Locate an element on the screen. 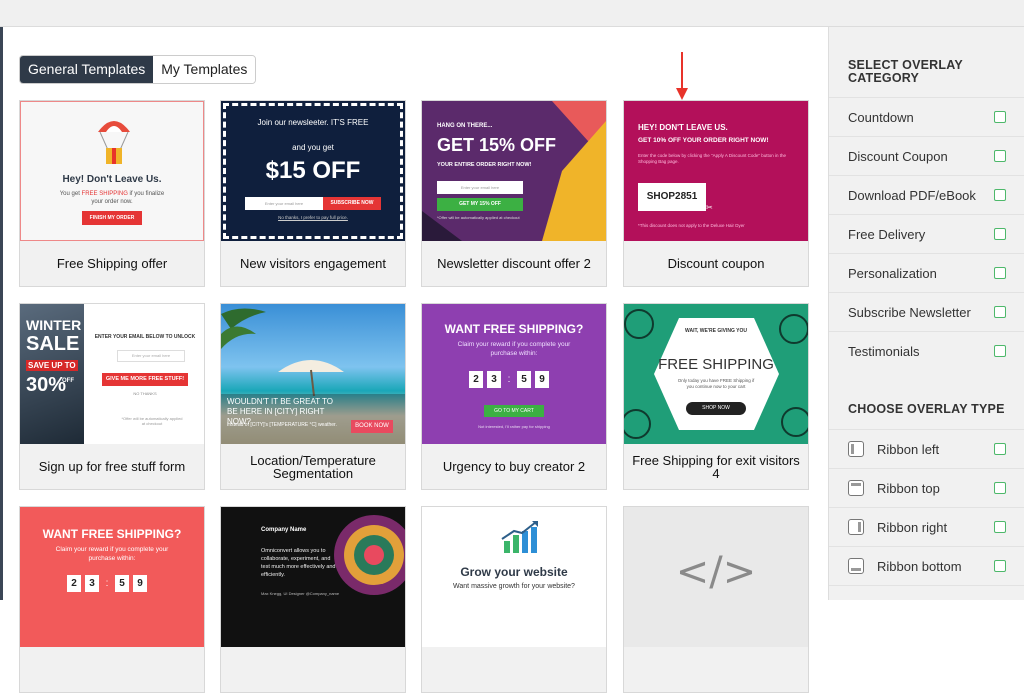 Image resolution: width=1024 pixels, height=693 pixels. palm-tree-icon is located at coordinates (243, 328).